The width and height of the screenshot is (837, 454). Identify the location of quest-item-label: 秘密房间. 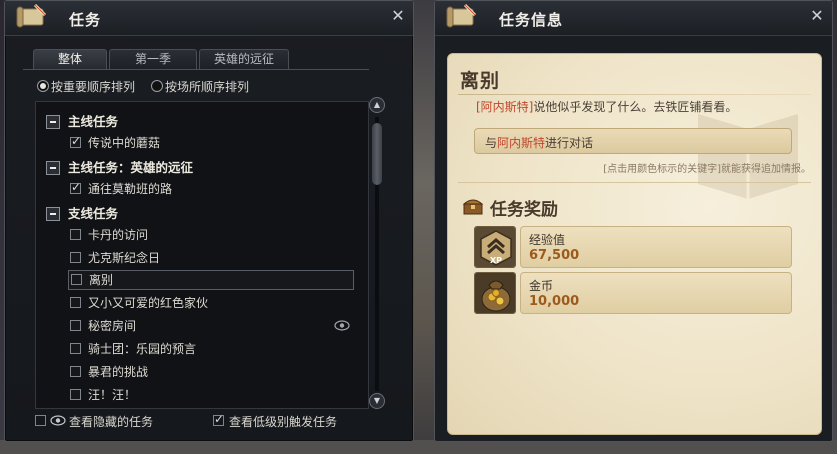
(112, 326).